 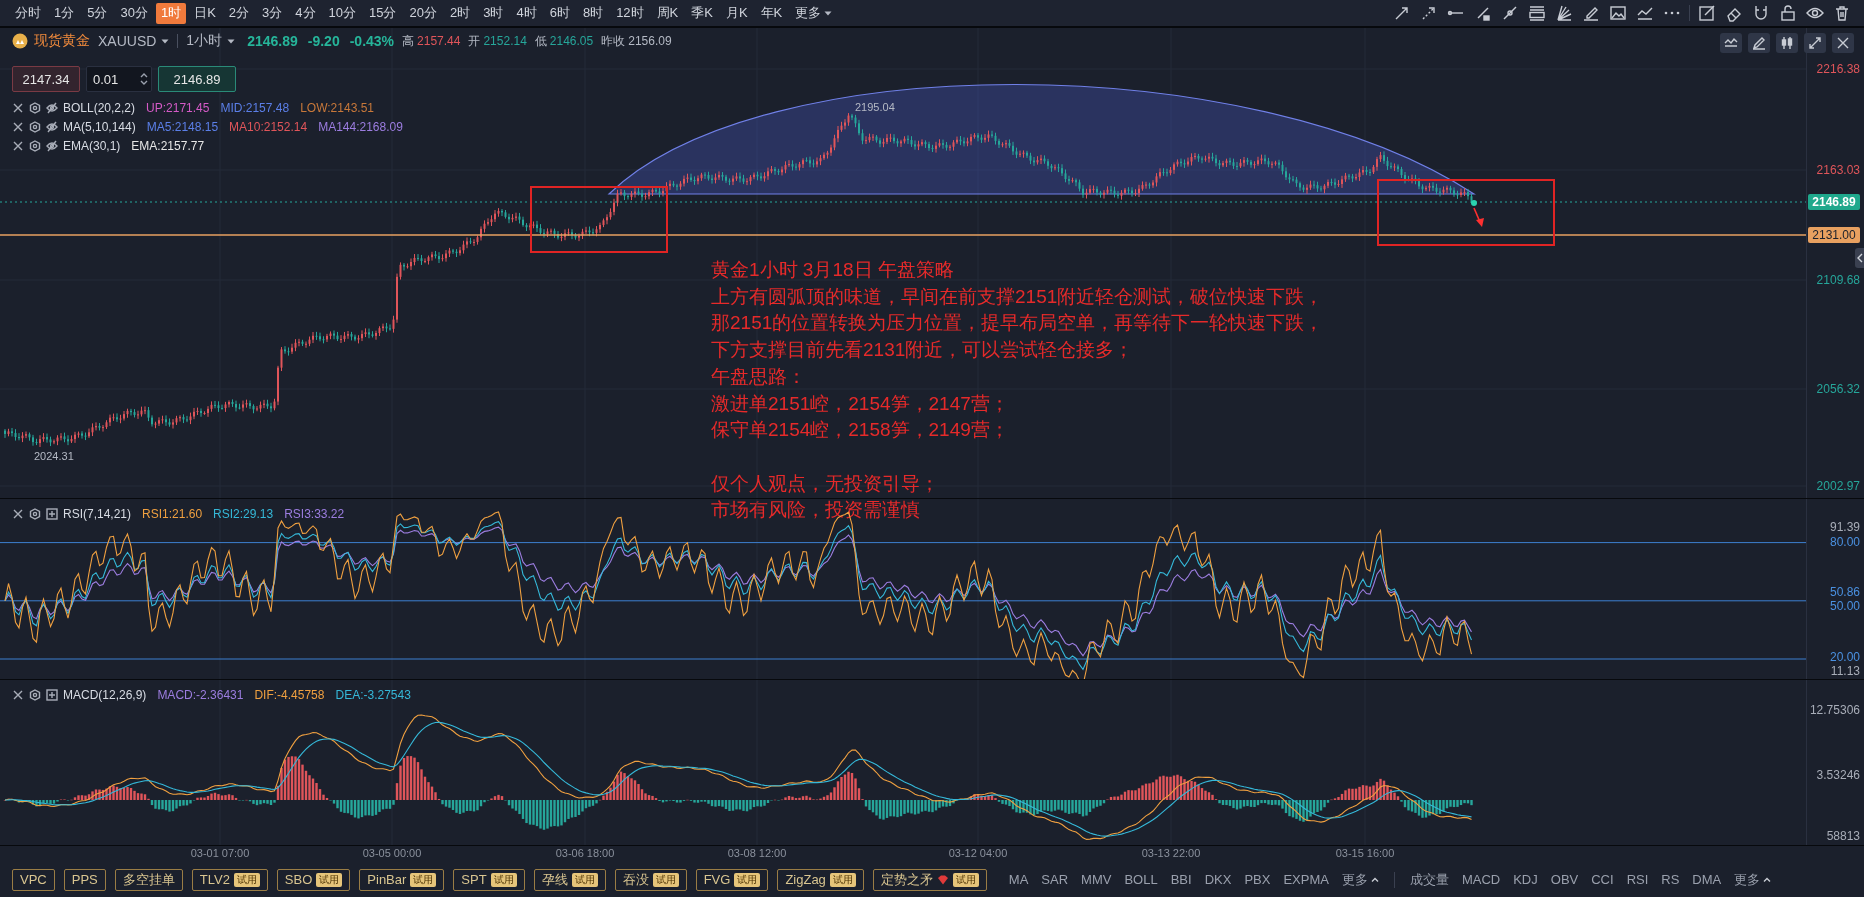 I want to click on strategy-button: 吞没 试用, so click(x=650, y=879).